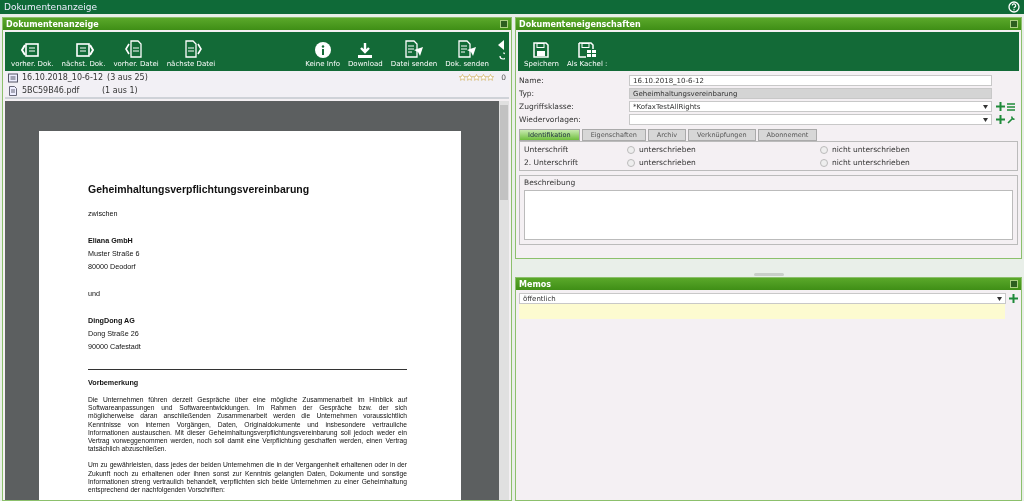 The height and width of the screenshot is (501, 1024). I want to click on wrench-icon, so click(1011, 119).